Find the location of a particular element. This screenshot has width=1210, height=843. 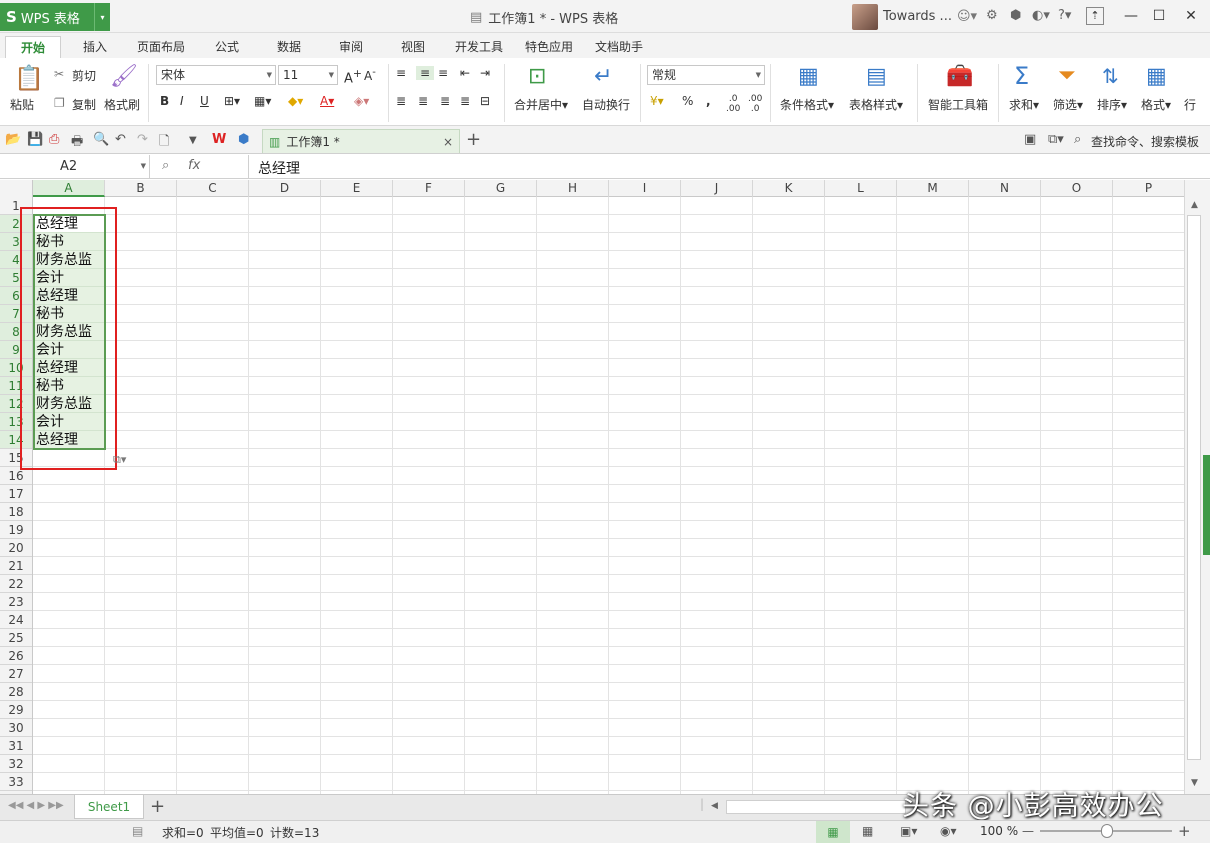

row-header-24: 24 is located at coordinates (16, 620).